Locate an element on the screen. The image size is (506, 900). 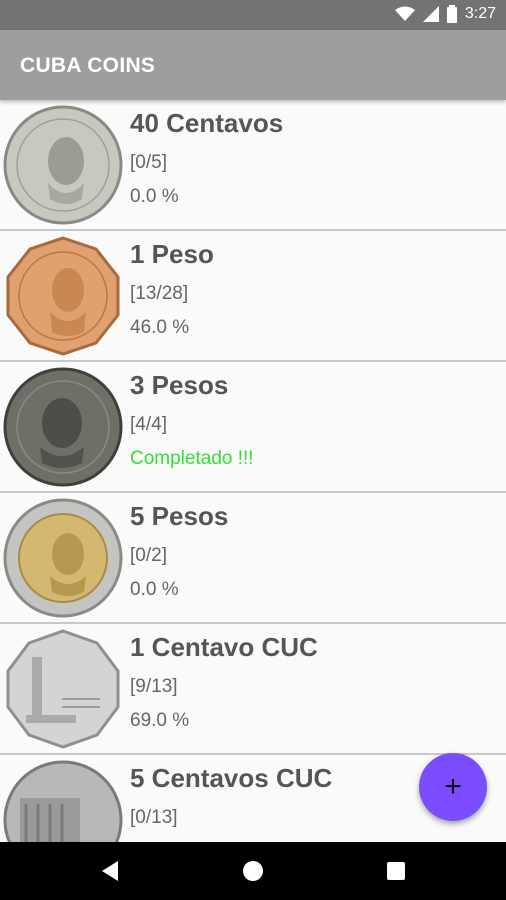
app-title: CUBA COINS is located at coordinates (88, 65).